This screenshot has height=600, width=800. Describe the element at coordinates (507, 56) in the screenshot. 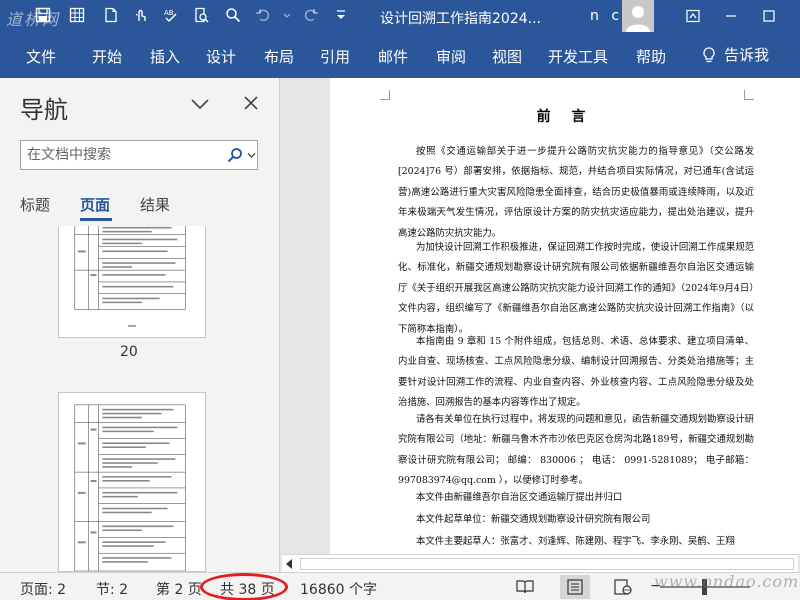

I see `tab-view: 视图` at that location.